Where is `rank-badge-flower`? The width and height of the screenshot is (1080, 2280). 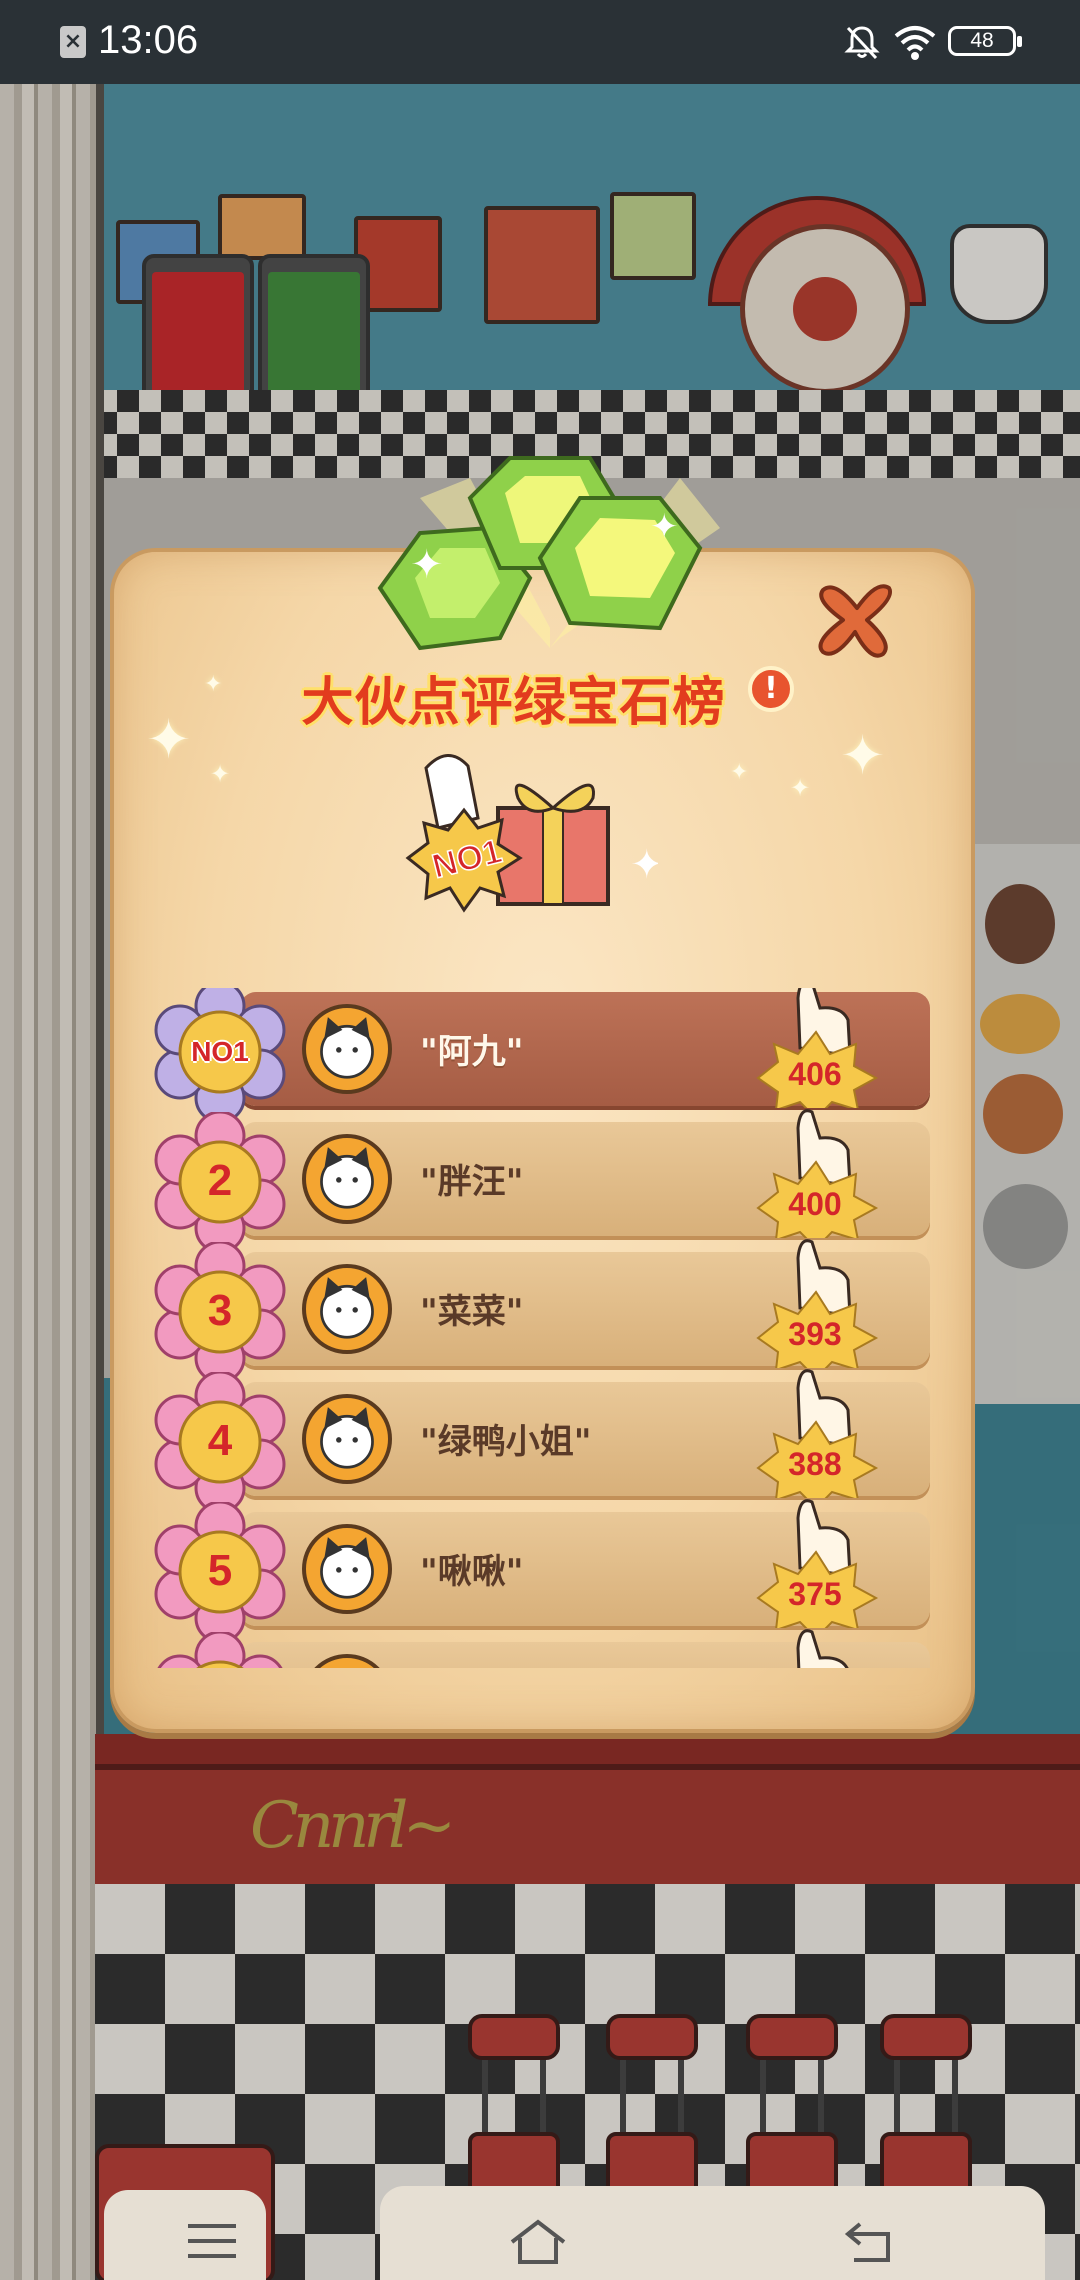
rank-badge-flower is located at coordinates (220, 1650).